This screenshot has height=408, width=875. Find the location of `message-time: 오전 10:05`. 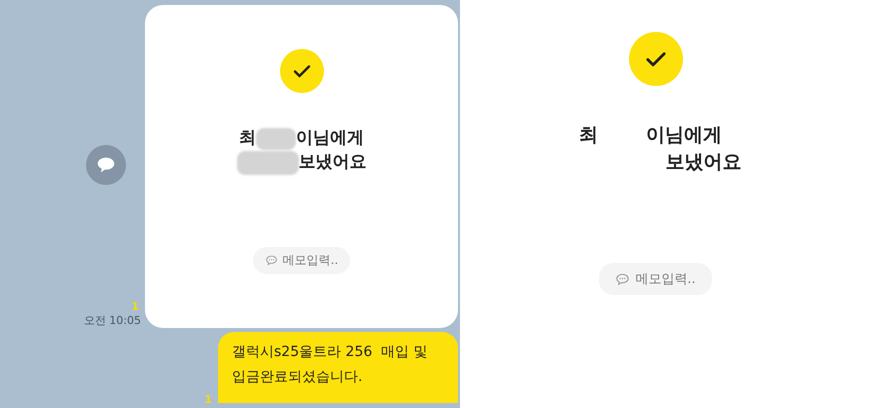

message-time: 오전 10:05 is located at coordinates (112, 320).